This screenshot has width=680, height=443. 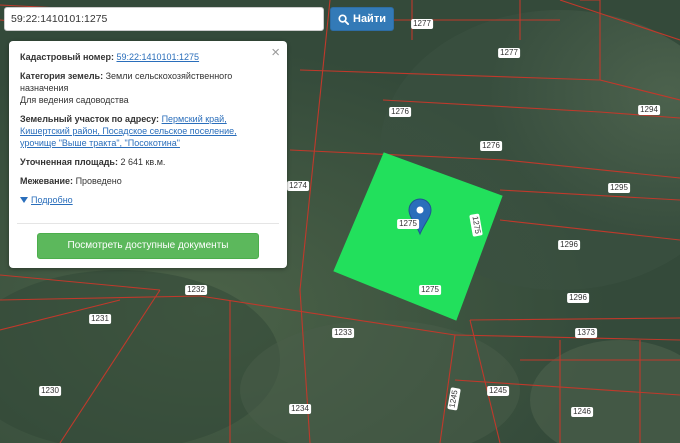 I want to click on cadastral-number-link: 59:22:1410101:1275, so click(x=157, y=57).